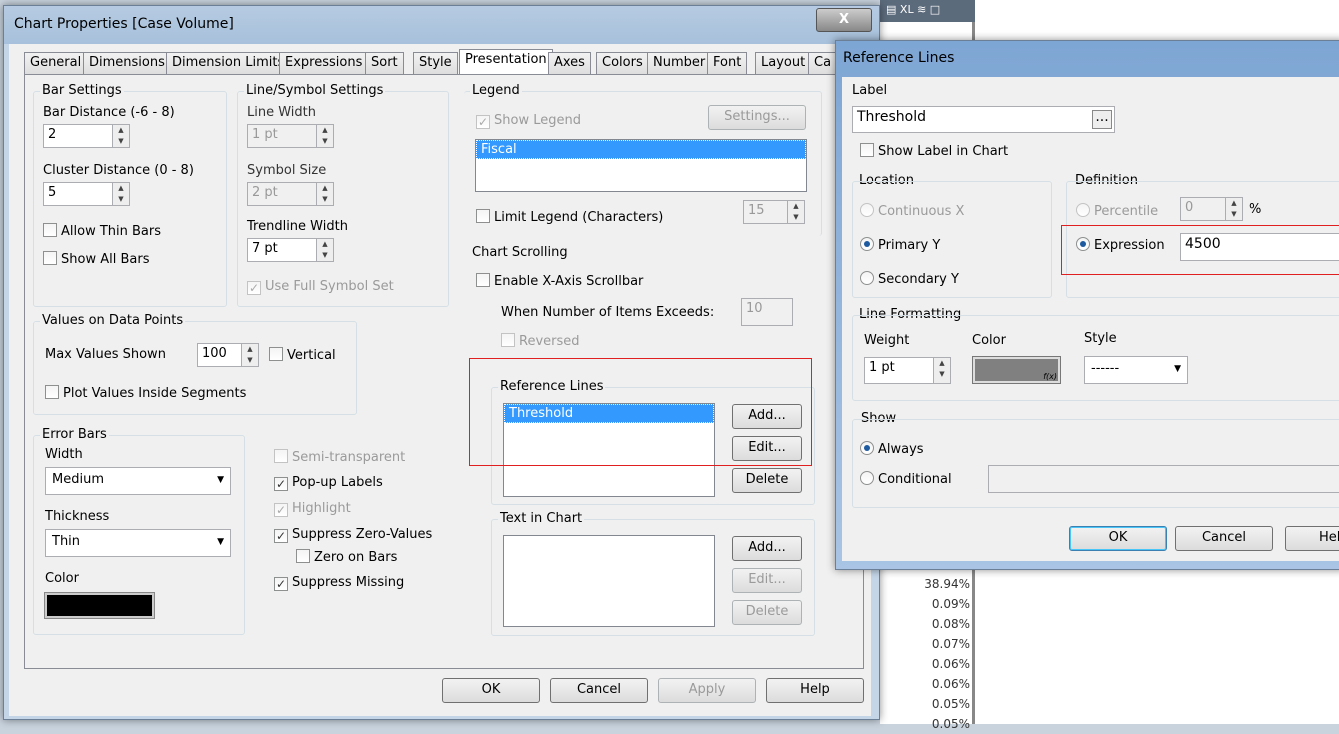 The height and width of the screenshot is (734, 1339). What do you see at coordinates (528, 121) in the screenshot?
I see `show-legend-checkbox: ✓ Show Legend` at bounding box center [528, 121].